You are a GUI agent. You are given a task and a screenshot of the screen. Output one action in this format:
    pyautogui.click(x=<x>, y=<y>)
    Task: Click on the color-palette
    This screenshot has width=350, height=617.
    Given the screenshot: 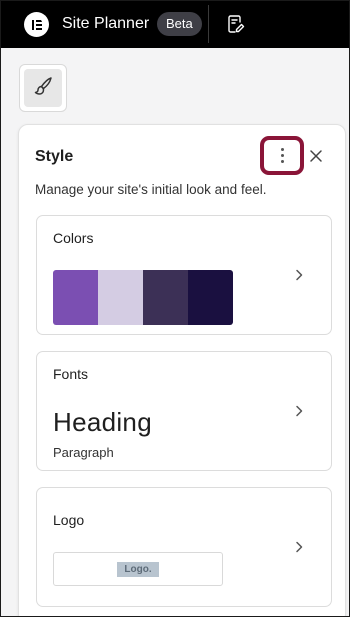 What is the action you would take?
    pyautogui.click(x=143, y=297)
    